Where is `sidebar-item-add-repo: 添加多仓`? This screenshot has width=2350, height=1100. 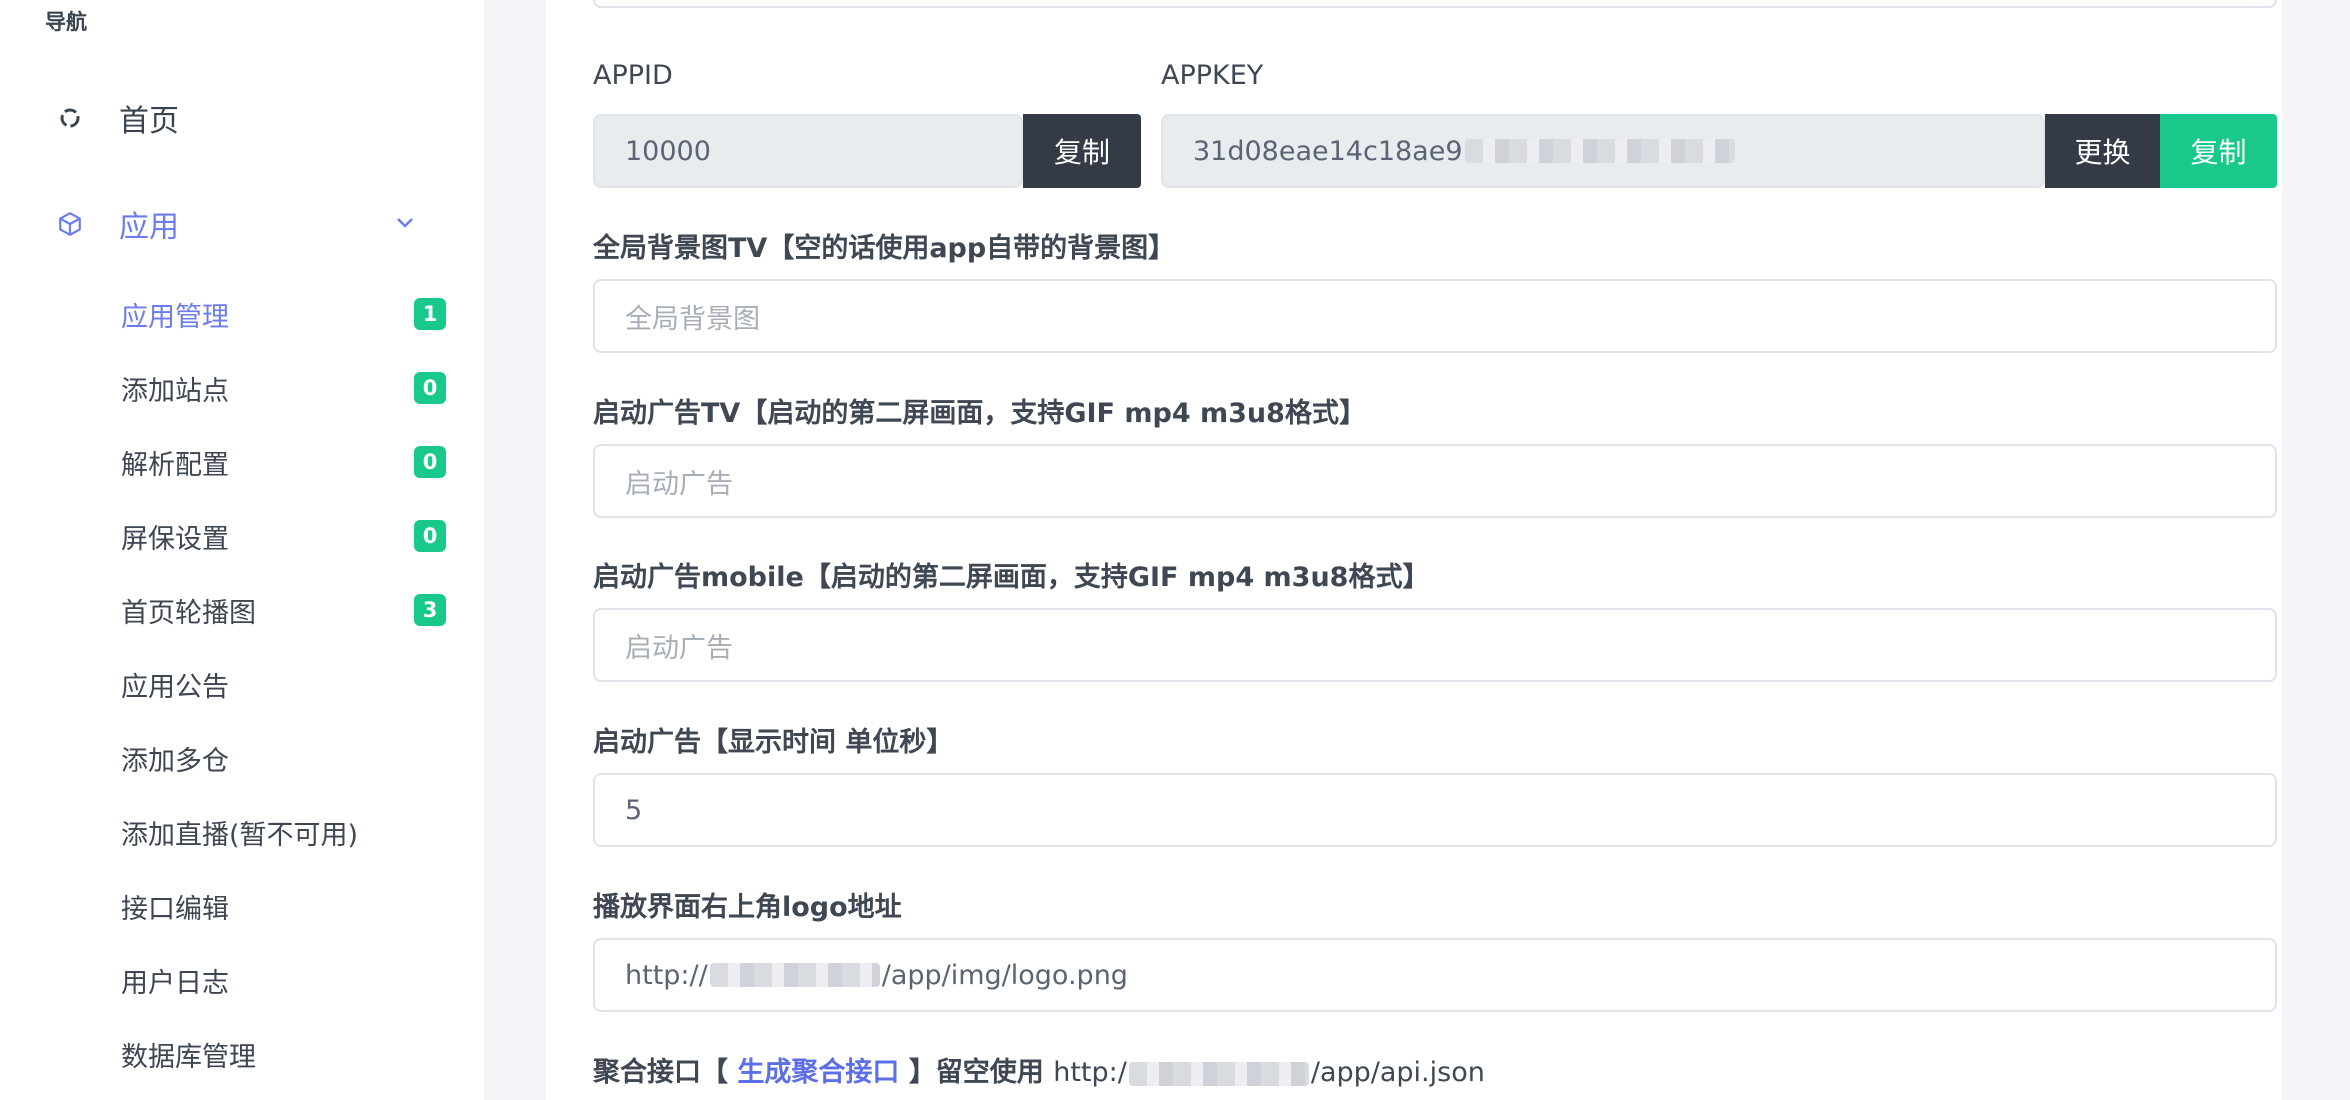 sidebar-item-add-repo: 添加多仓 is located at coordinates (283, 758).